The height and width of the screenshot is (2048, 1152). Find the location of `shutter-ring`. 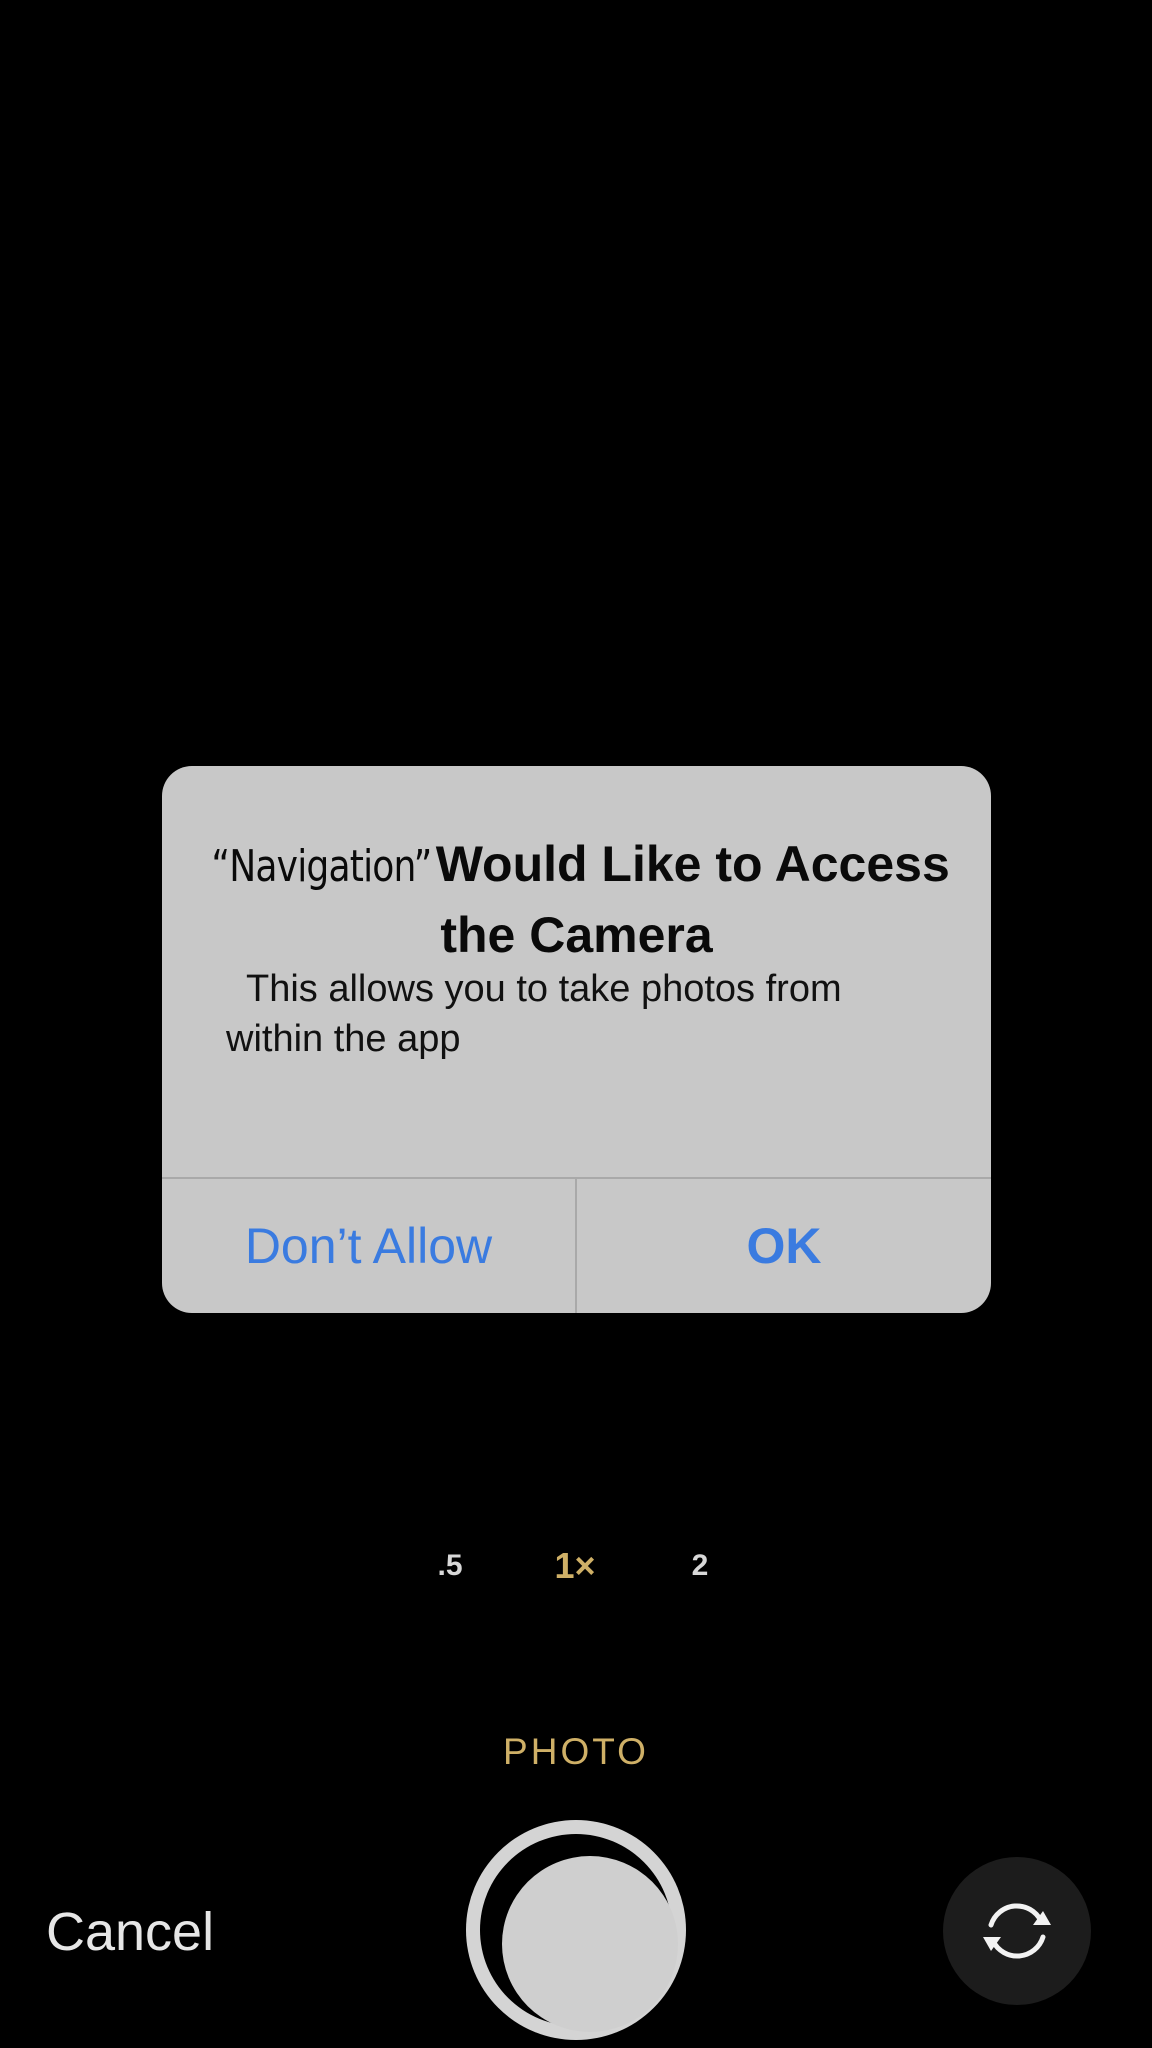

shutter-ring is located at coordinates (579, 1933).